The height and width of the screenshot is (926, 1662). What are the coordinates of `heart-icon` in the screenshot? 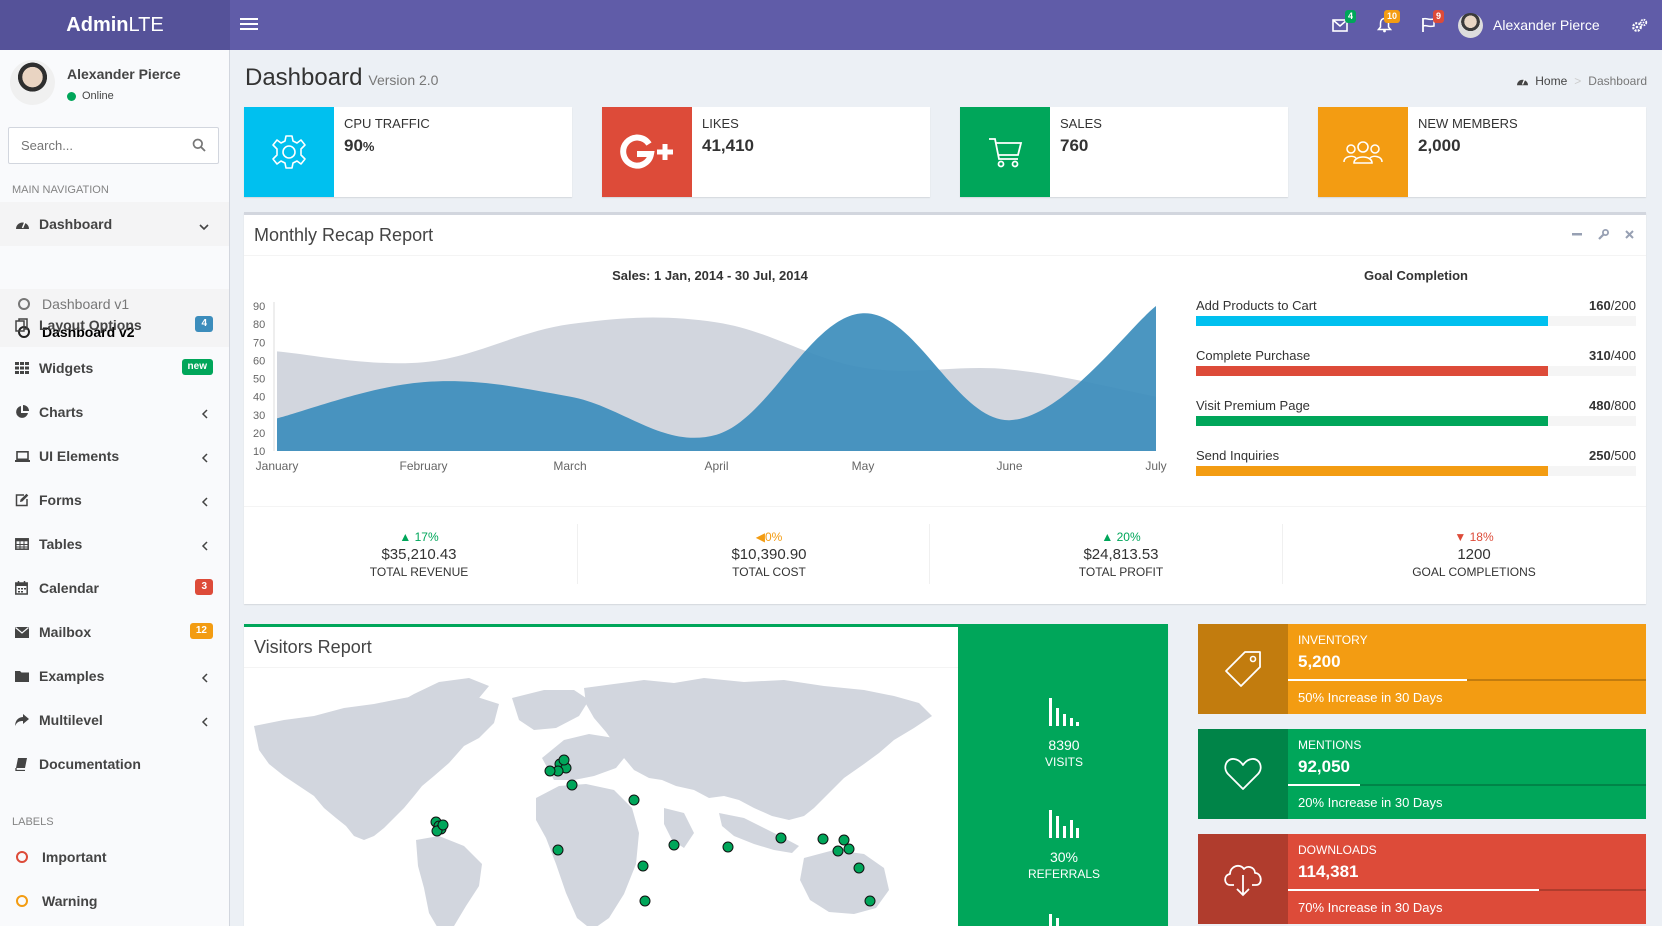 It's located at (1243, 774).